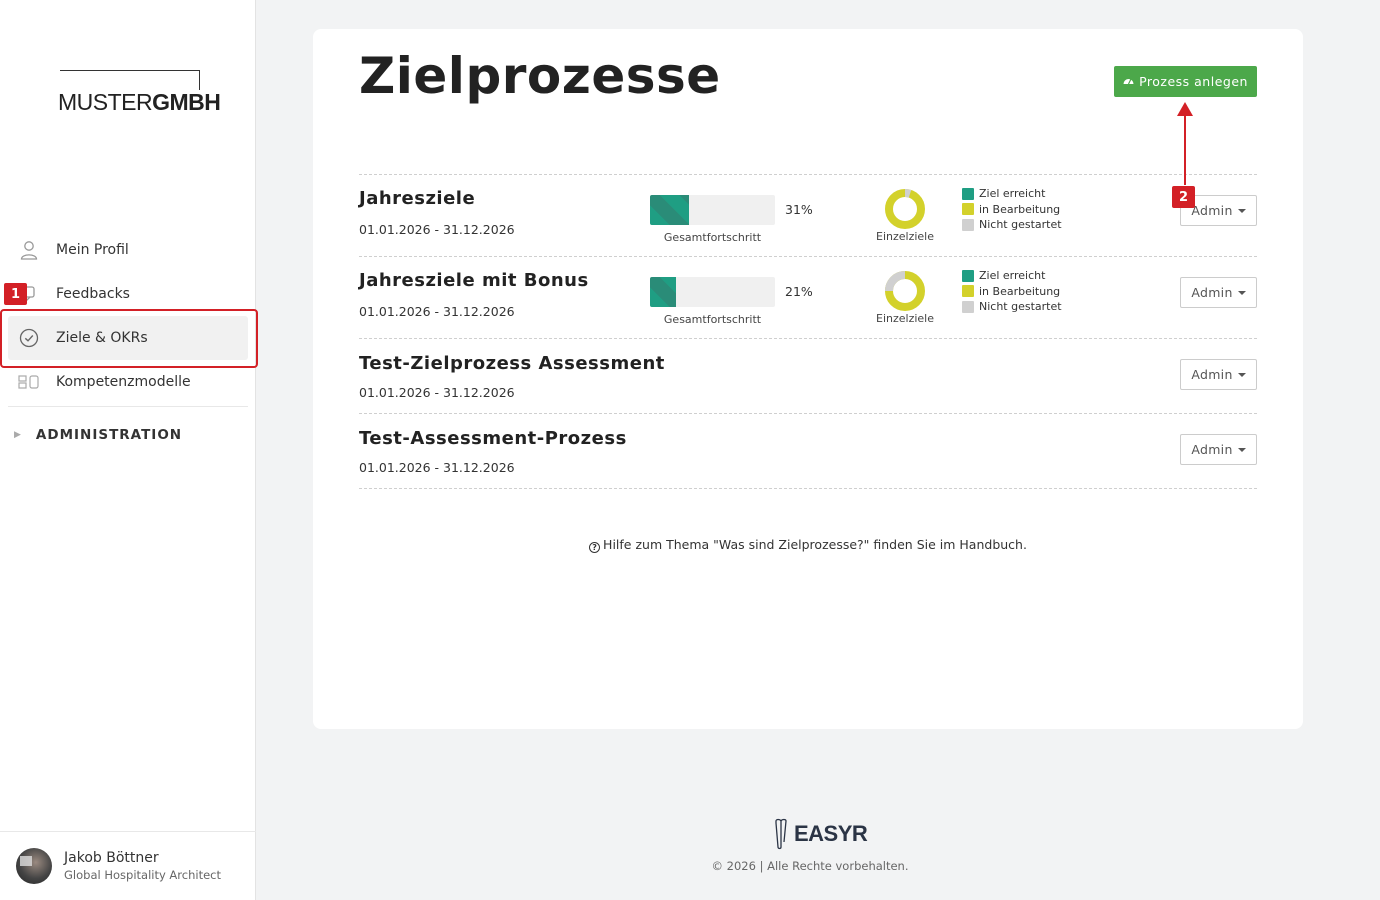  I want to click on easyr-logo: EASYR, so click(820, 834).